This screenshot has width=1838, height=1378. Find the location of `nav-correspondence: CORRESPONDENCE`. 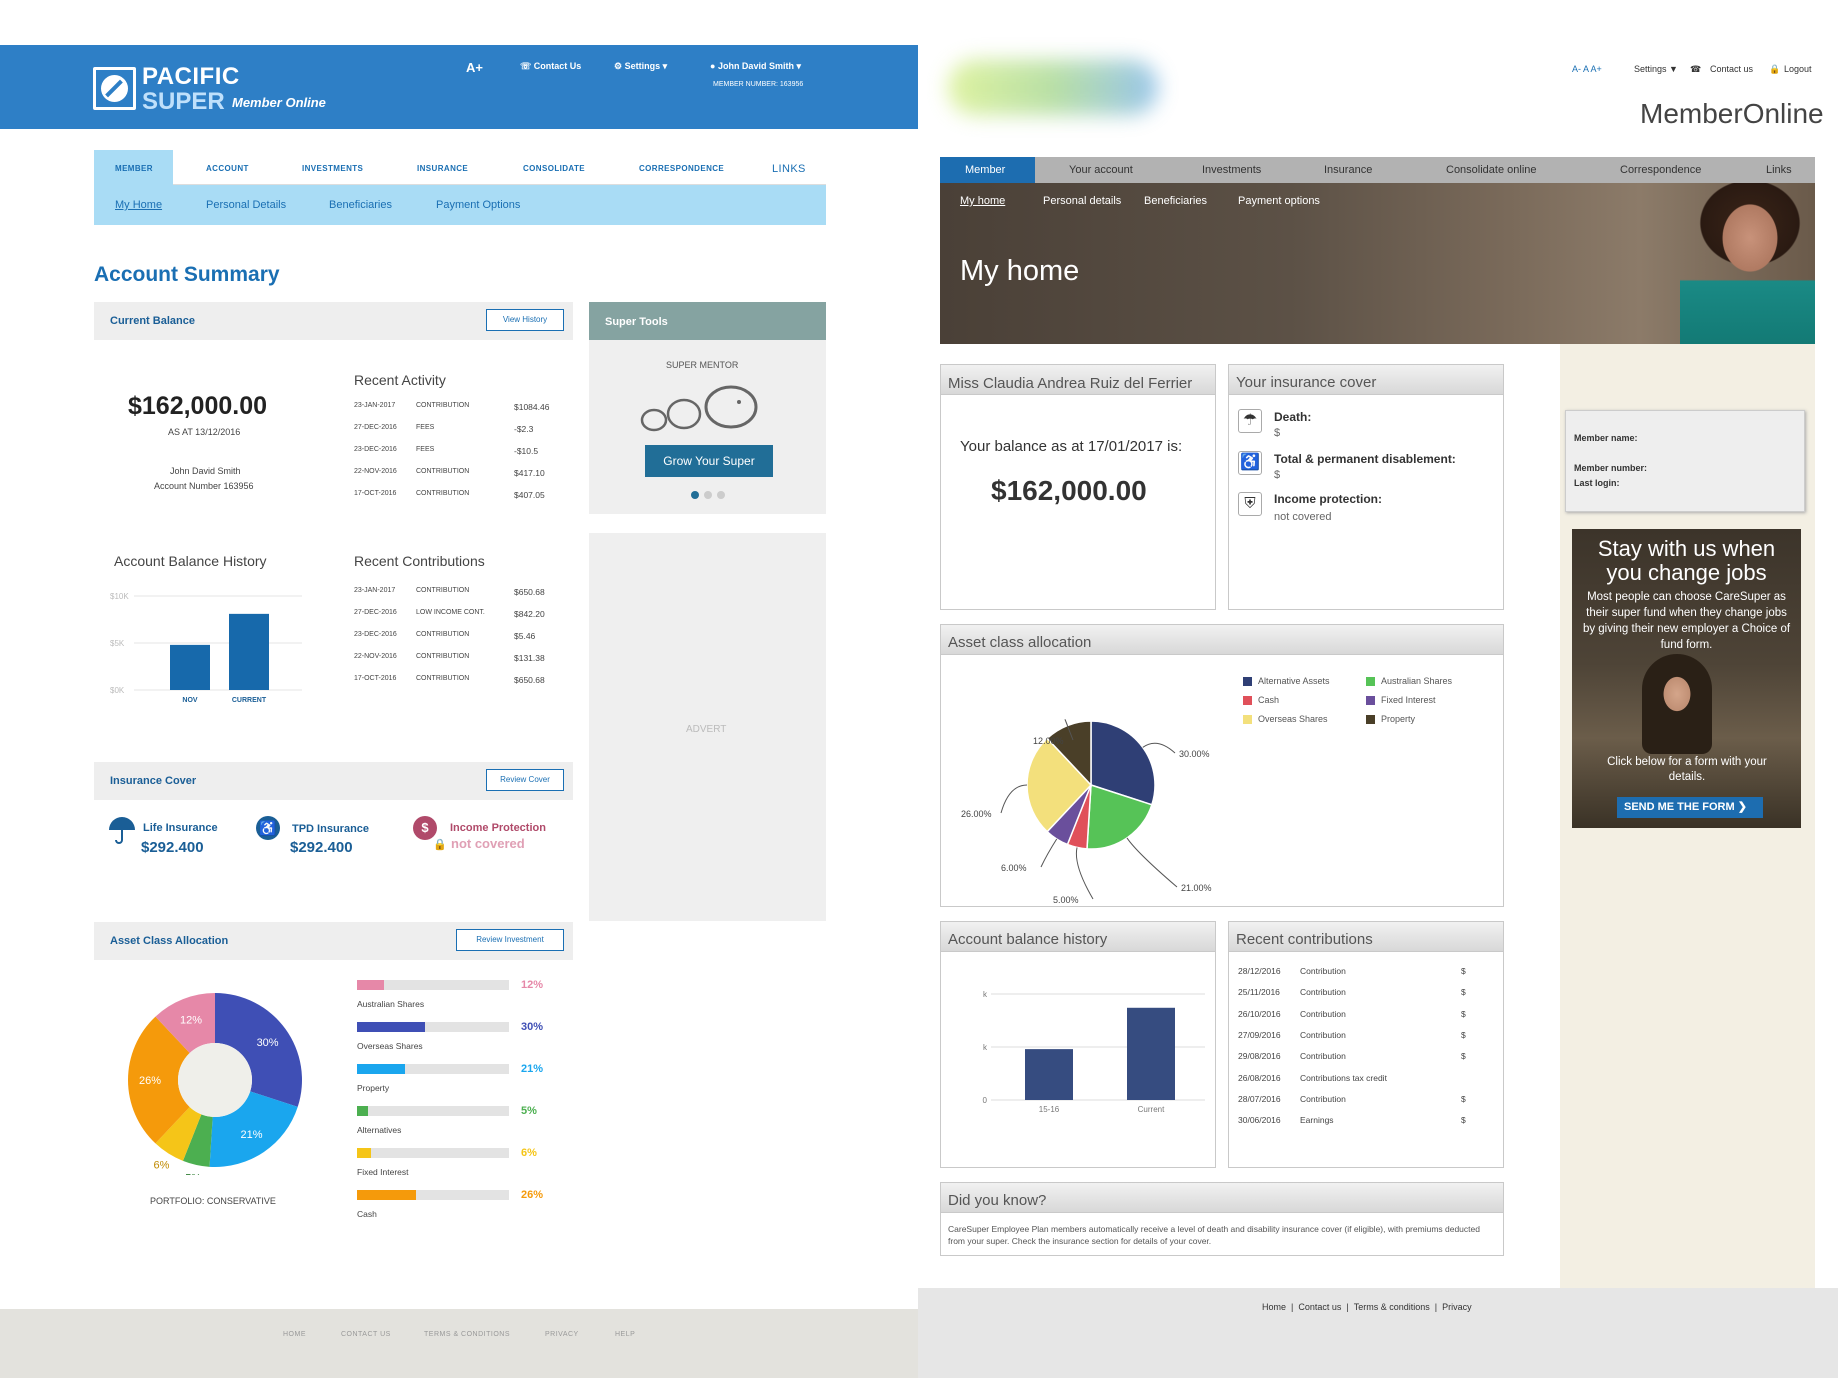

nav-correspondence: CORRESPONDENCE is located at coordinates (681, 167).